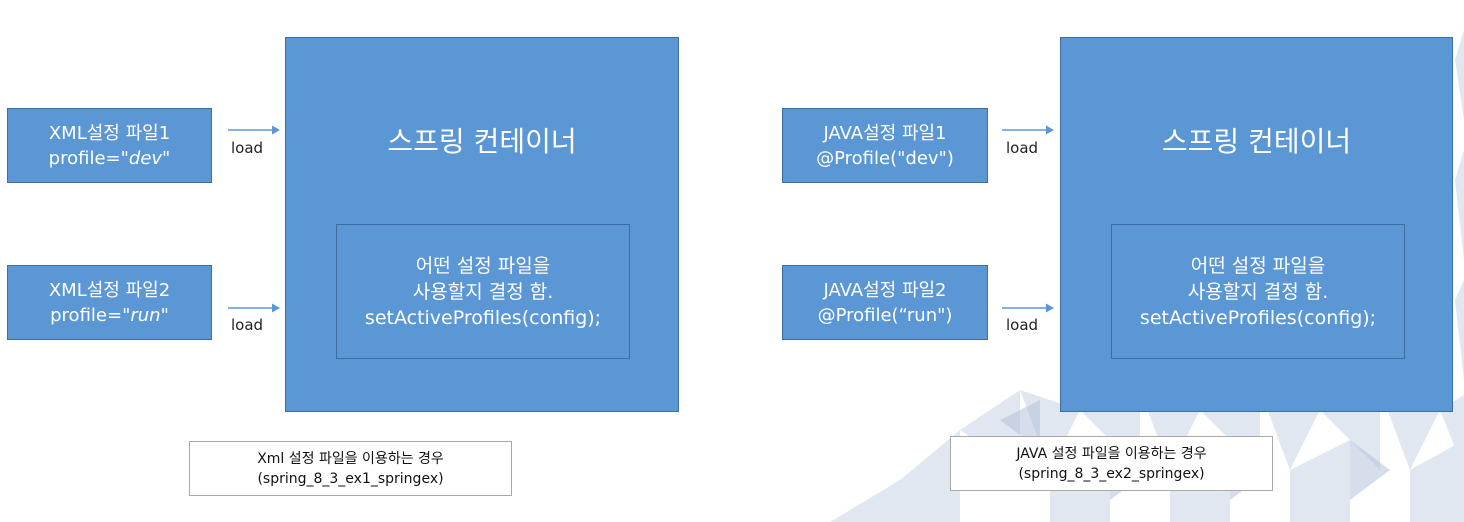 The image size is (1464, 522). Describe the element at coordinates (885, 133) in the screenshot. I see `java-file-1-title: JAVA설정 파일1` at that location.